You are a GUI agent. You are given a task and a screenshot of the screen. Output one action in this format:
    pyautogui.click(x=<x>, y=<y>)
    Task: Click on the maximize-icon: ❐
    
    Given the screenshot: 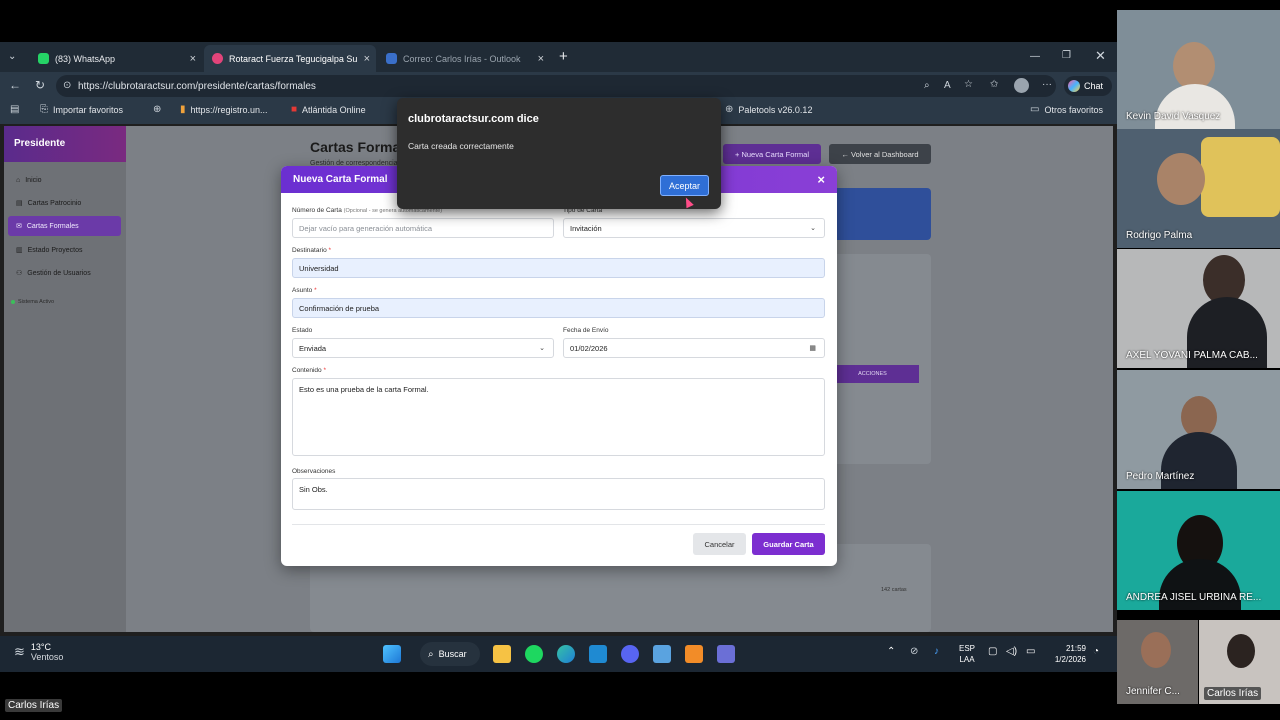 What is the action you would take?
    pyautogui.click(x=1066, y=55)
    